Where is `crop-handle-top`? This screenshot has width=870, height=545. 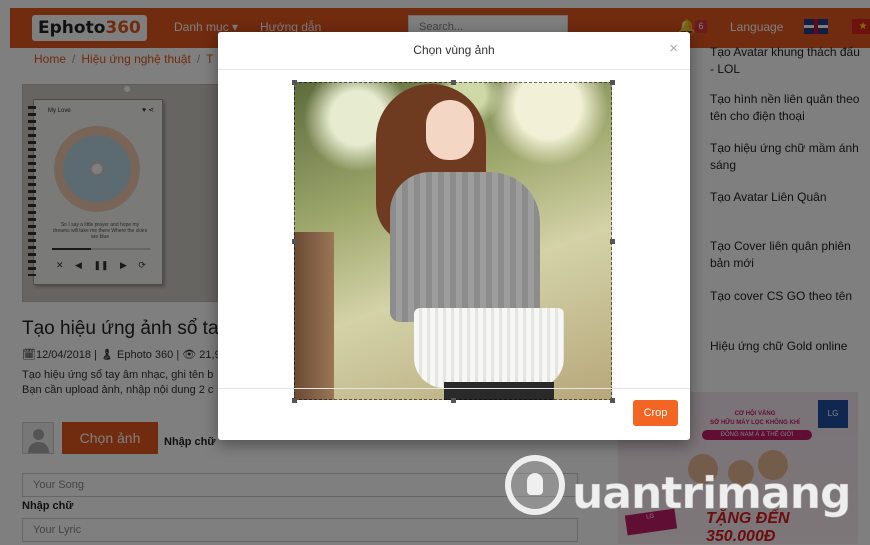
crop-handle-top is located at coordinates (453, 82).